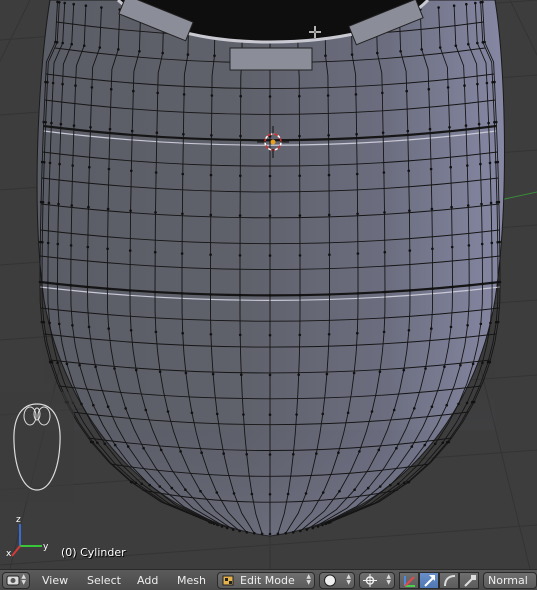  What do you see at coordinates (46, 547) in the screenshot?
I see `svg-text: y` at bounding box center [46, 547].